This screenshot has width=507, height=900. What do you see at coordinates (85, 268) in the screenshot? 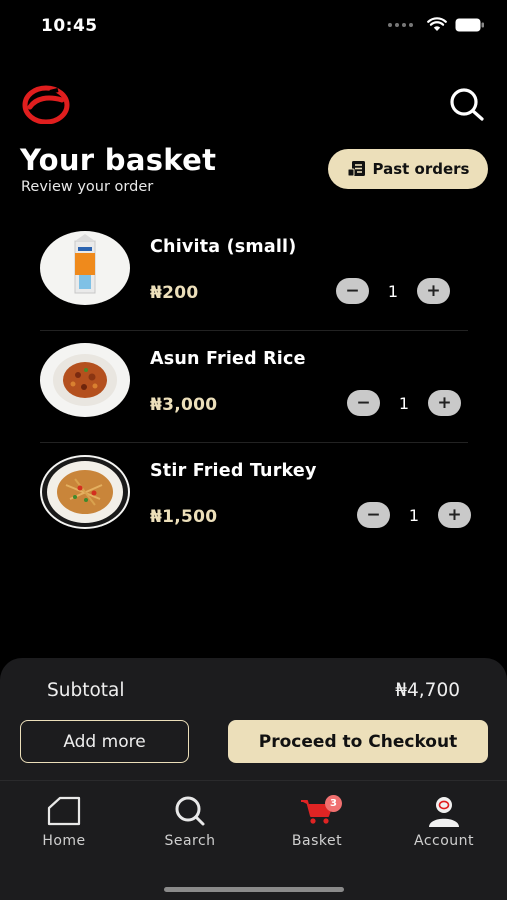
I see `juice-carton-image` at bounding box center [85, 268].